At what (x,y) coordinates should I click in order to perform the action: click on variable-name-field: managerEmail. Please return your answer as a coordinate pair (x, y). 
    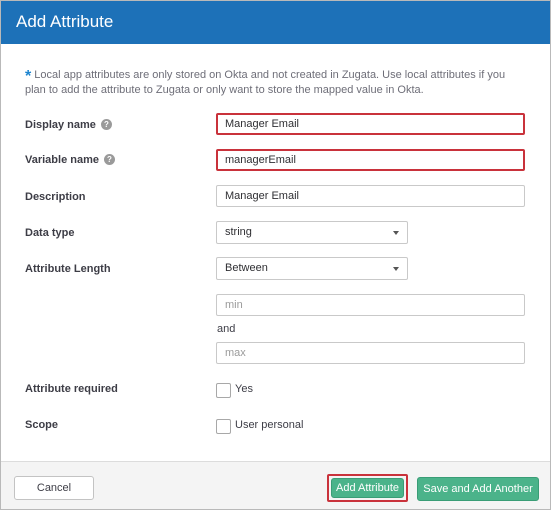
    Looking at the image, I should click on (370, 160).